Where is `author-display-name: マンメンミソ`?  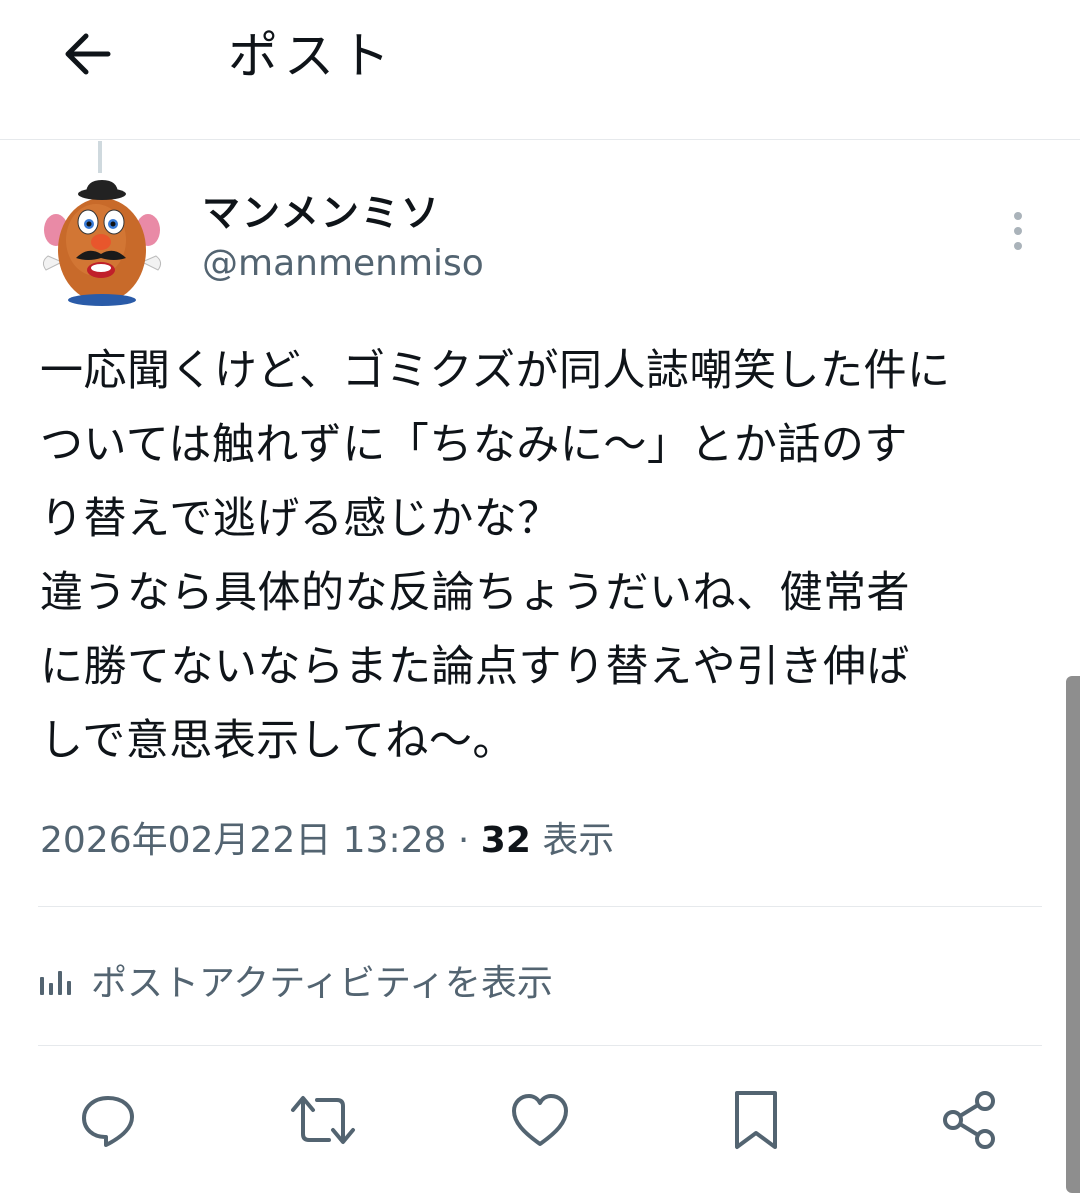 author-display-name: マンメンミソ is located at coordinates (321, 213).